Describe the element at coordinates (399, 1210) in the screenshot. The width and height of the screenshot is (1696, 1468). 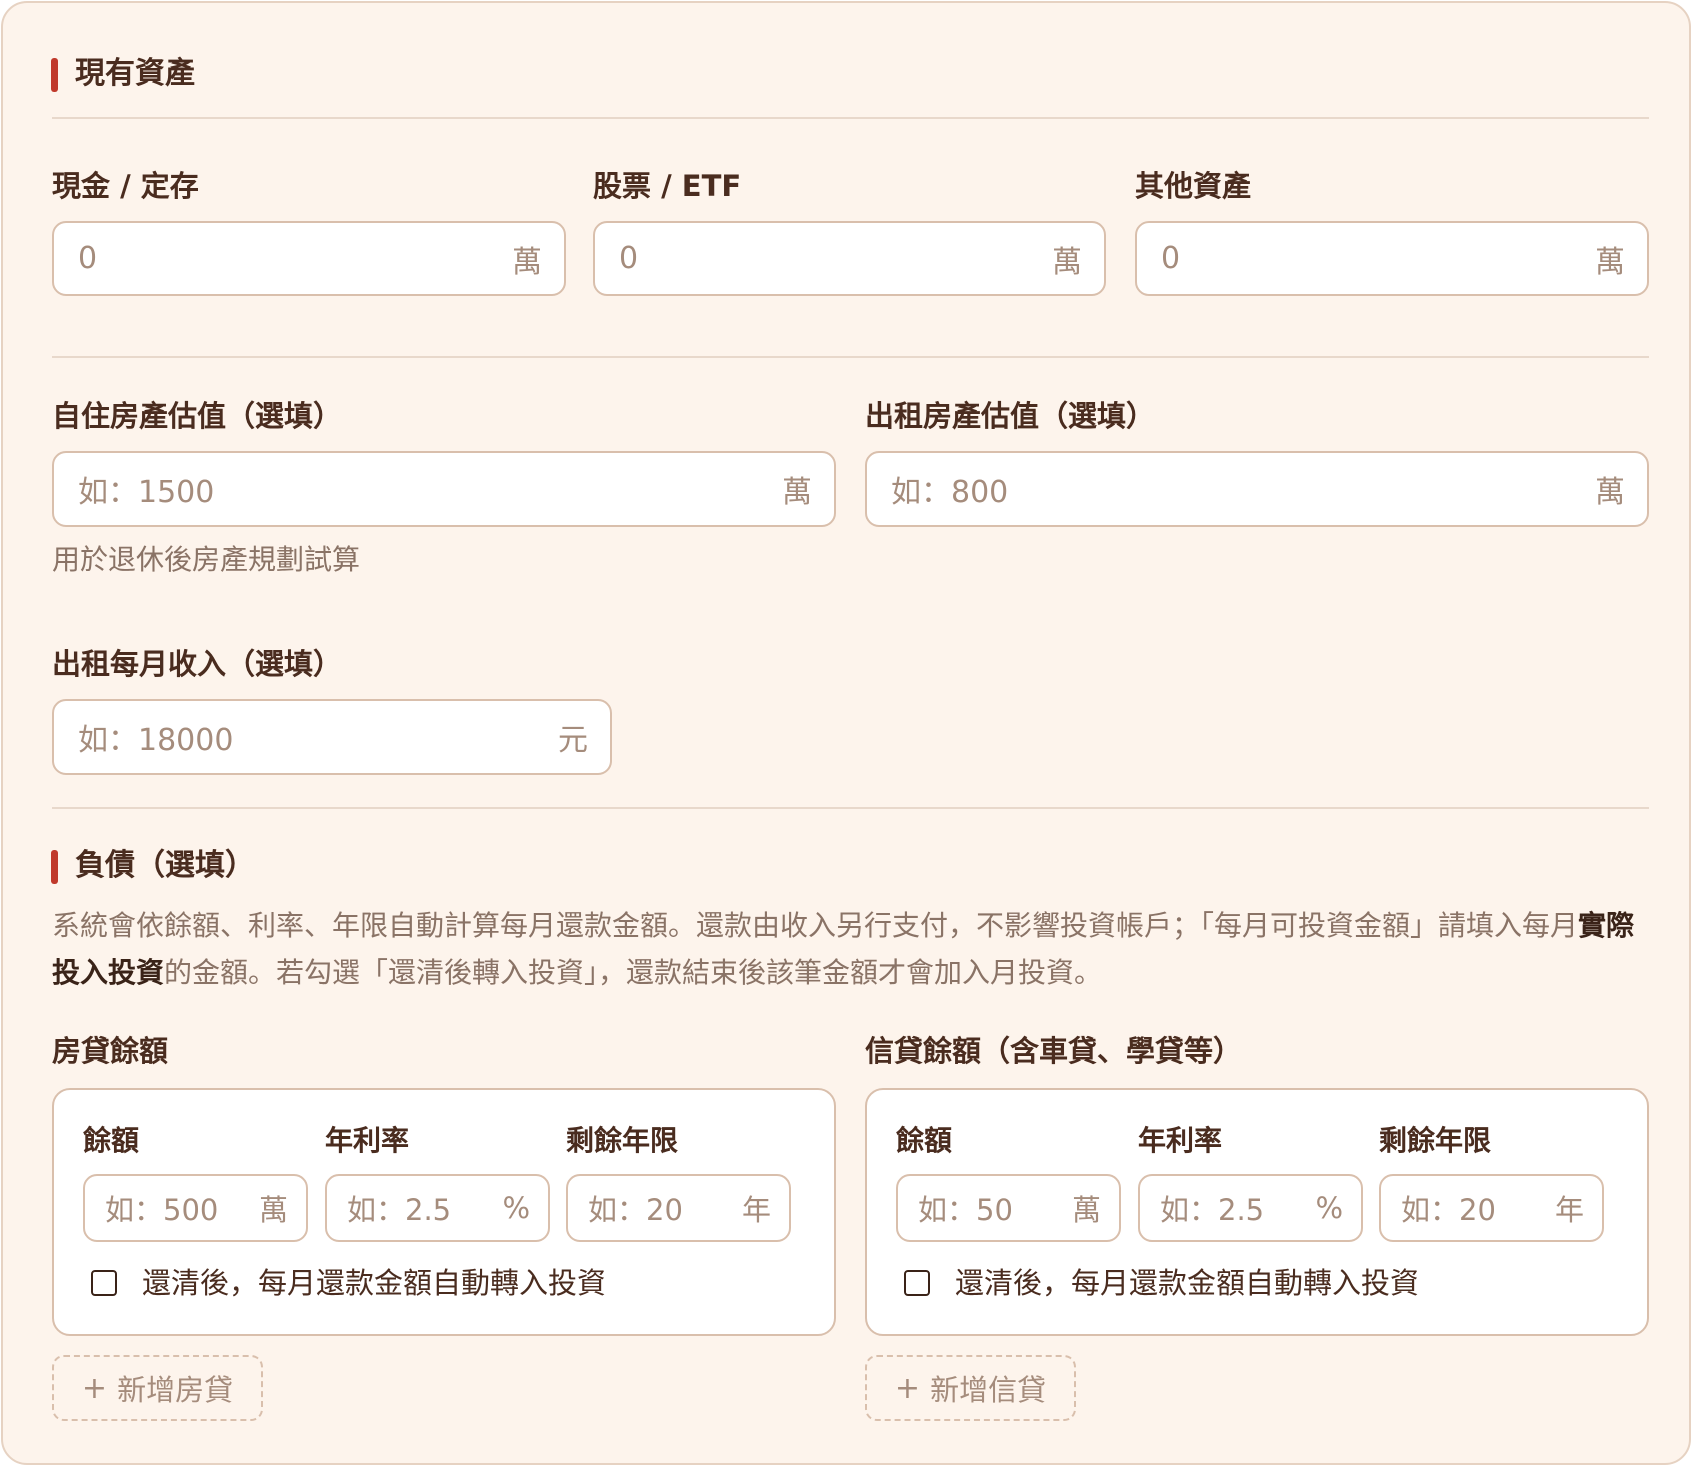
I see `mortgage-rate-placeholder: 如：2.5` at that location.